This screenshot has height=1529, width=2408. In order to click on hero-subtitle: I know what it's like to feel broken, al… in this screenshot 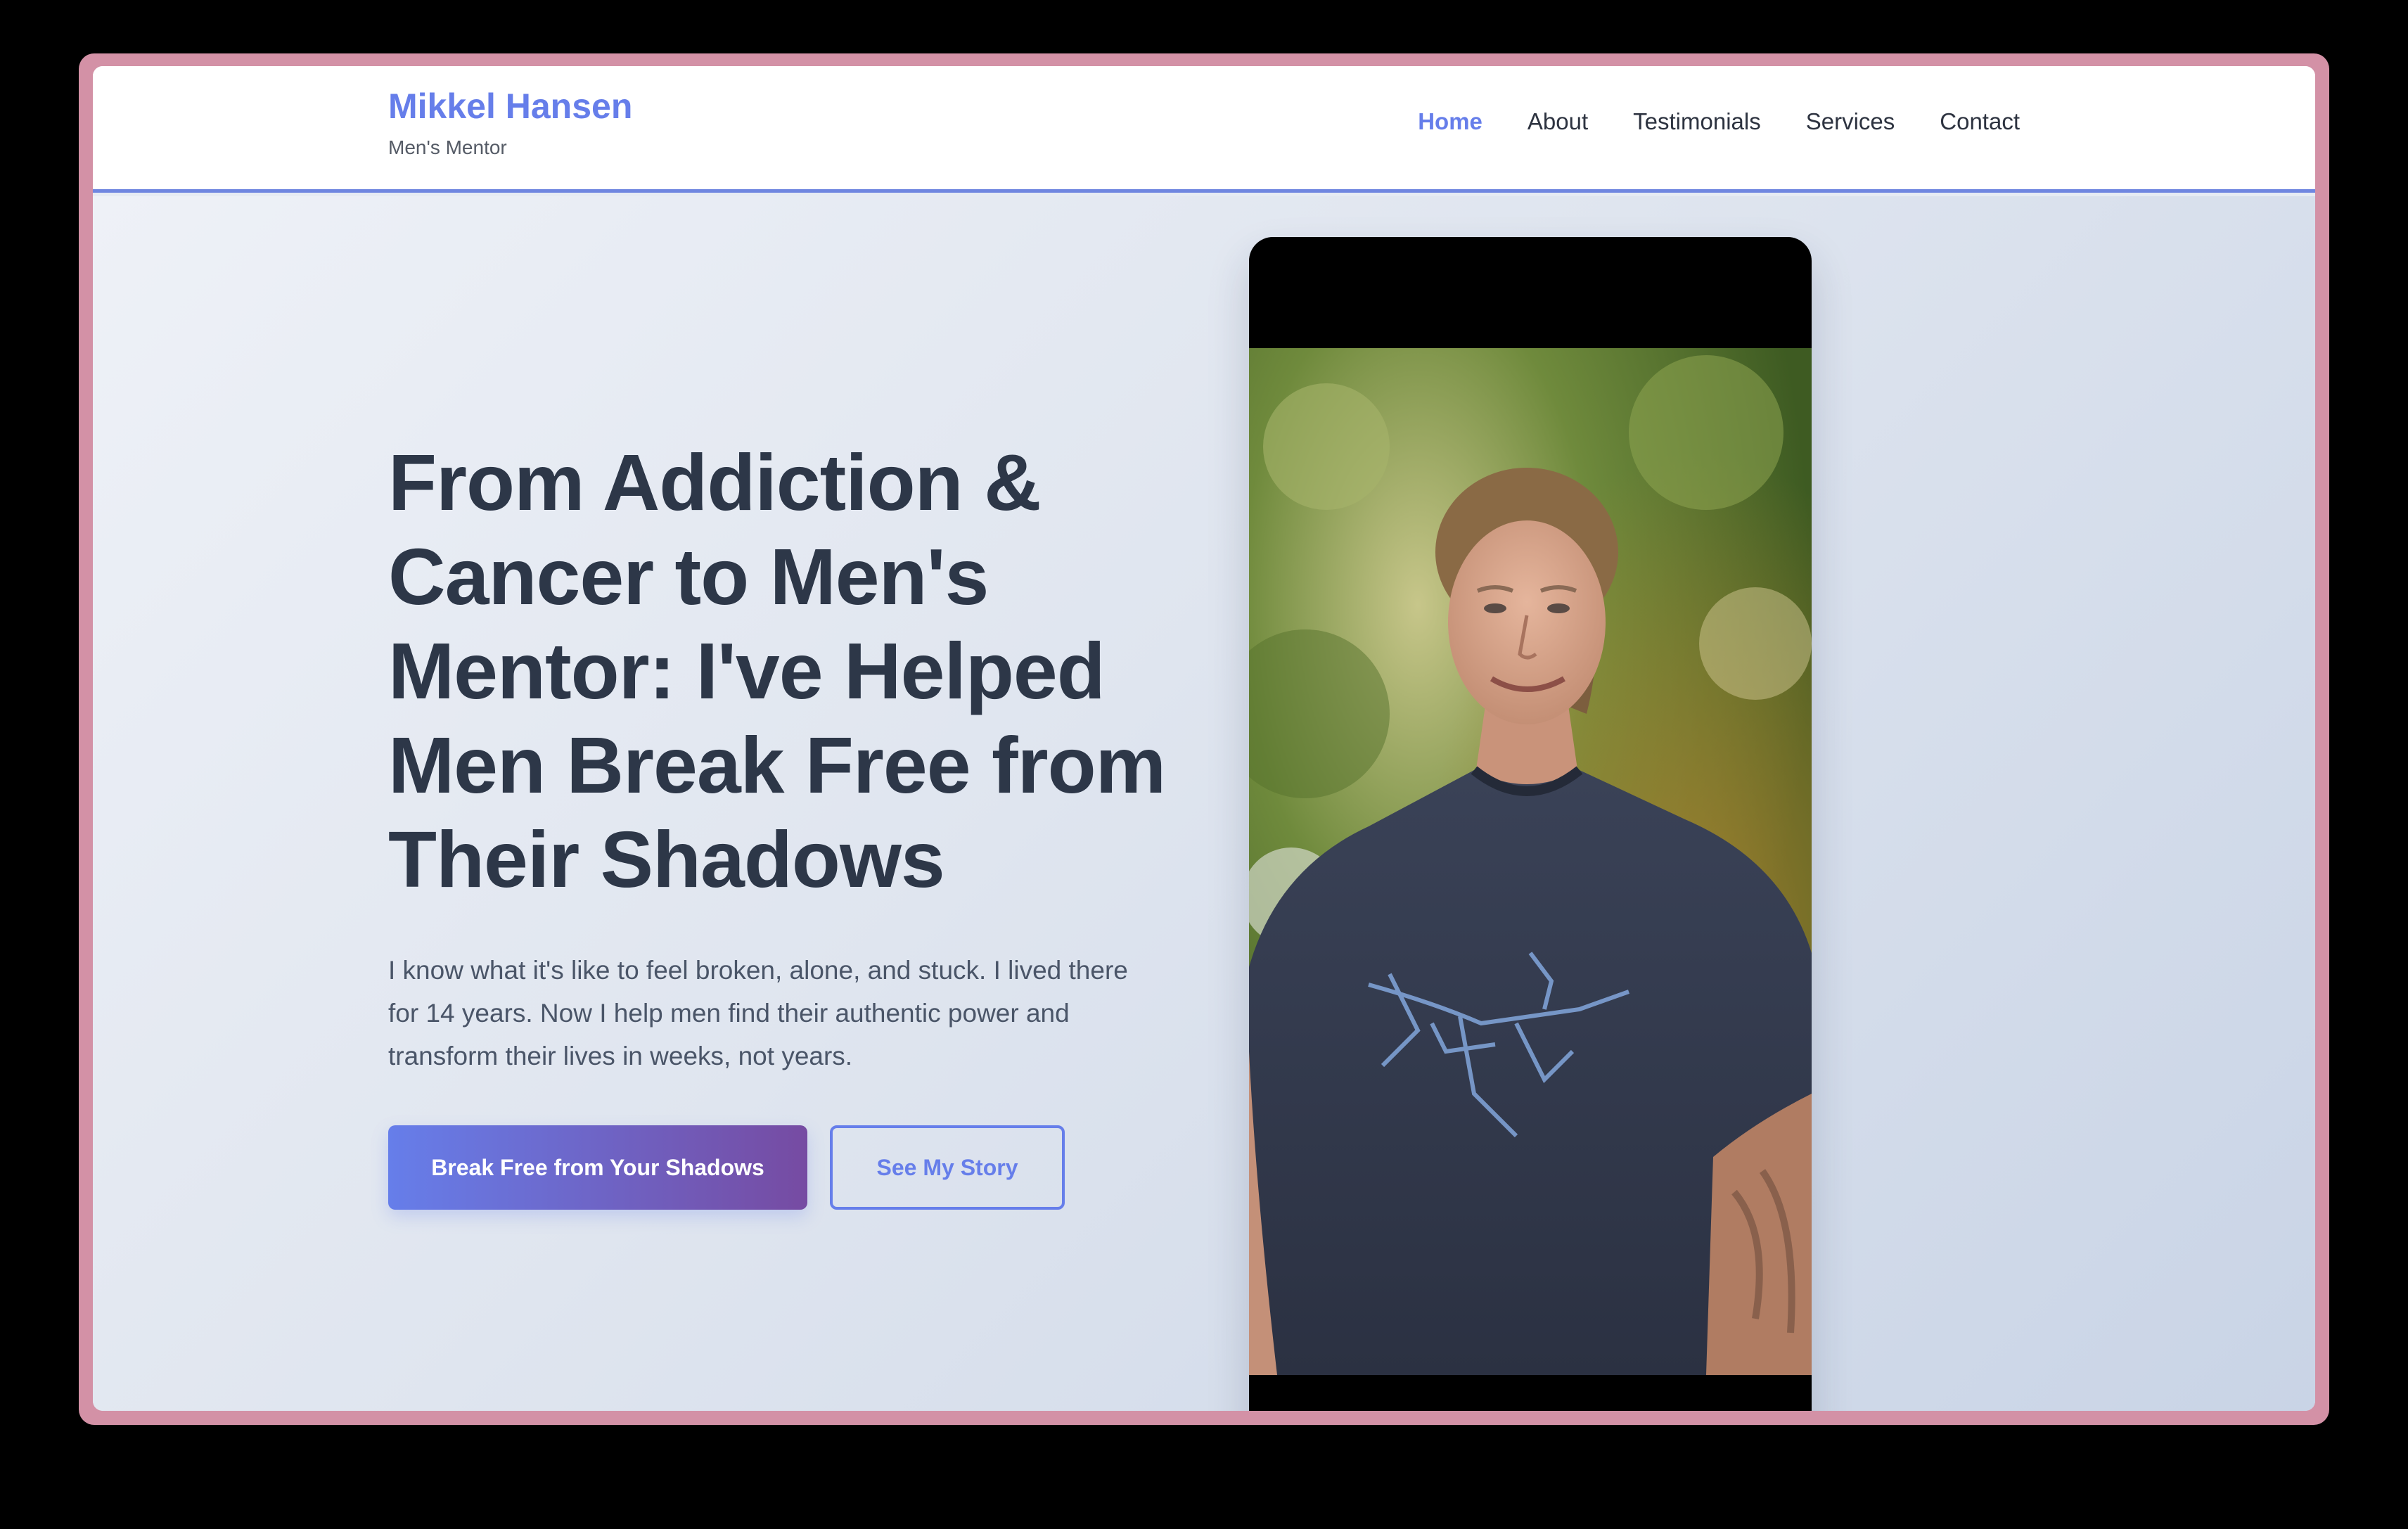, I will do `click(758, 1013)`.